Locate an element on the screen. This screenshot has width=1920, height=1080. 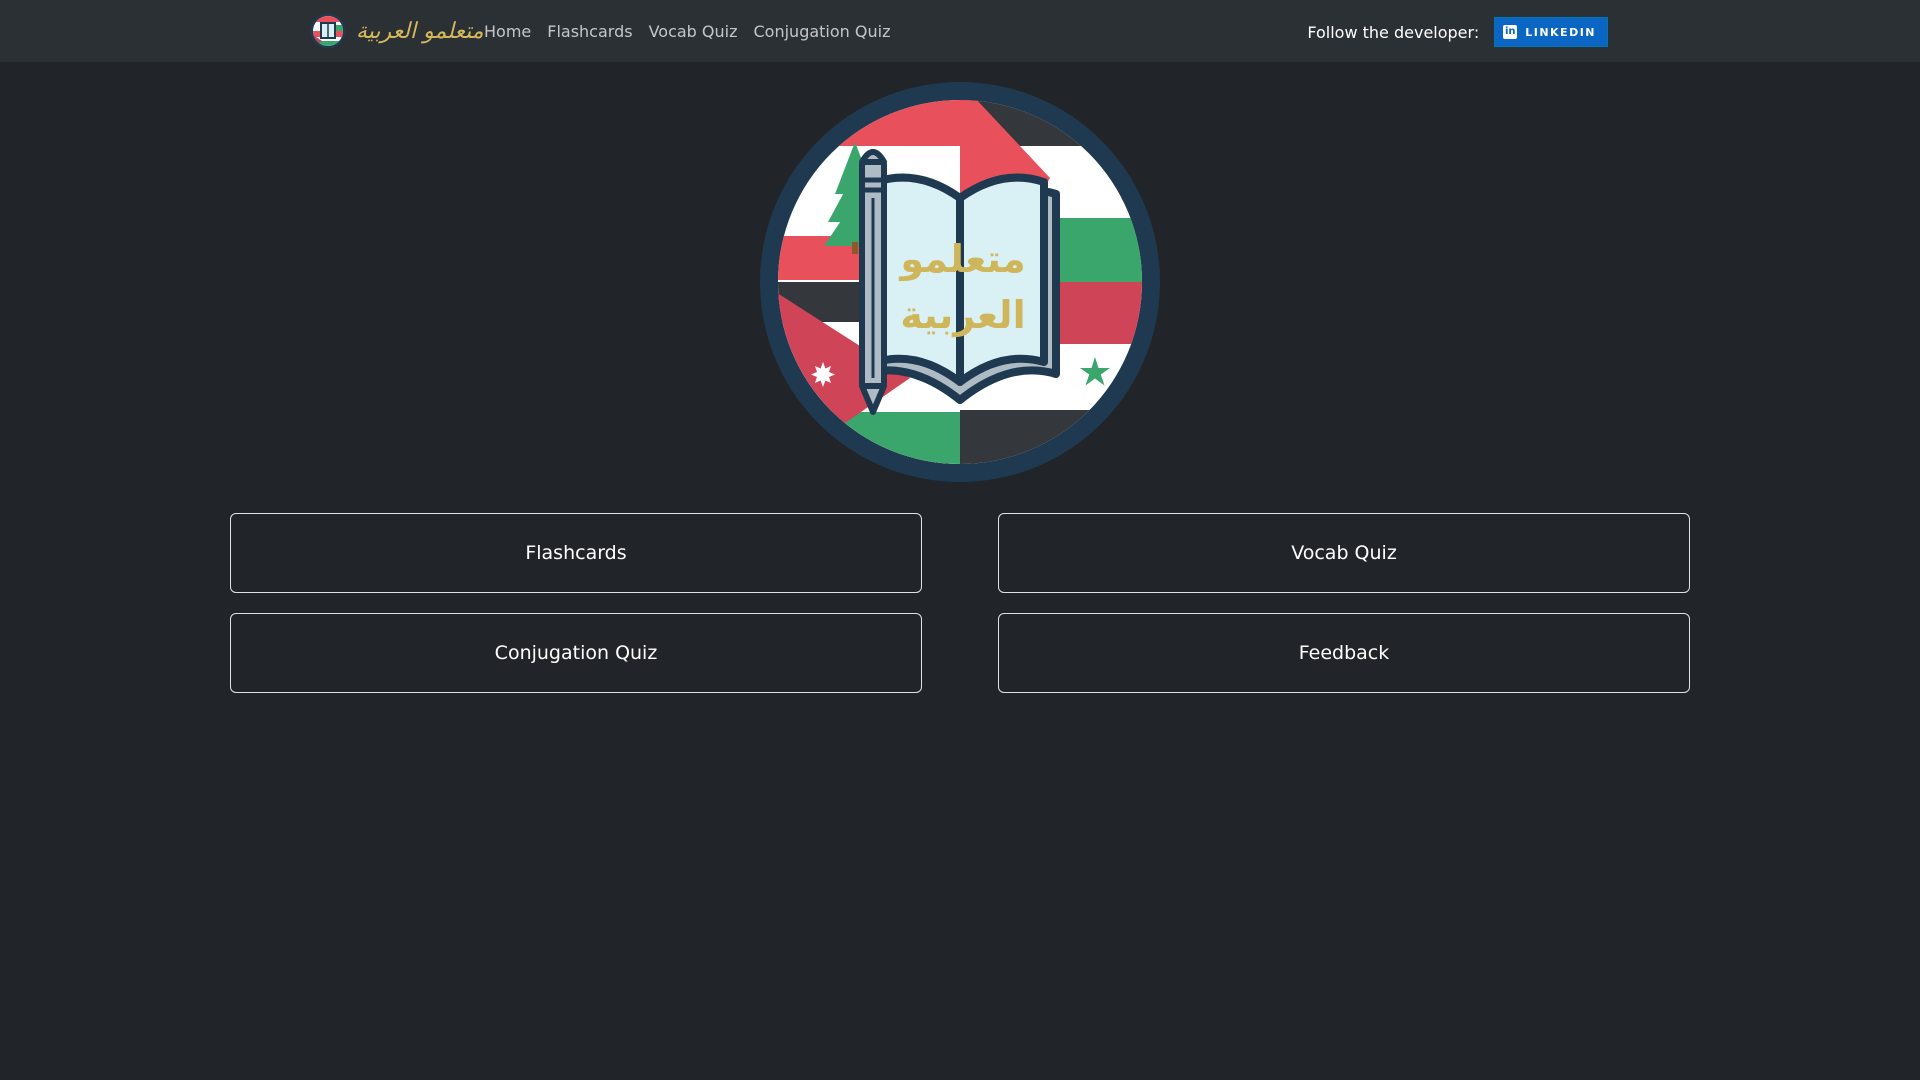
feedback-button: Feedback is located at coordinates (1344, 653).